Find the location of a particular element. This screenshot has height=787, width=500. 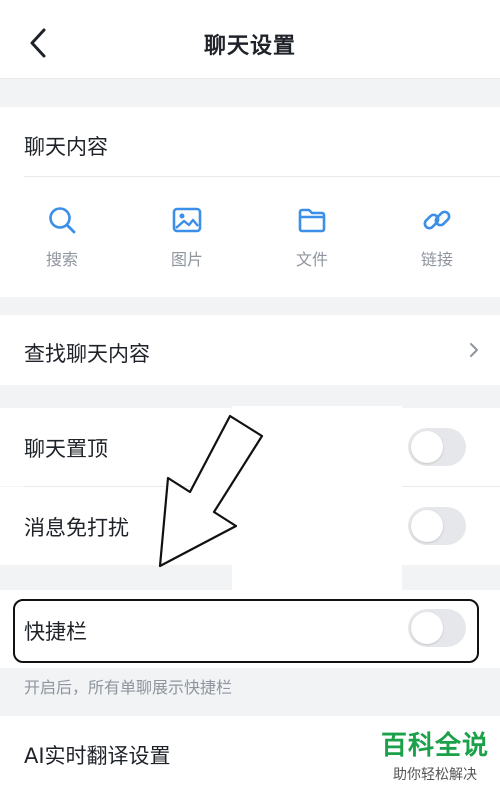

watermark-logo: 百科全说 助你轻松解决 is located at coordinates (435, 754).